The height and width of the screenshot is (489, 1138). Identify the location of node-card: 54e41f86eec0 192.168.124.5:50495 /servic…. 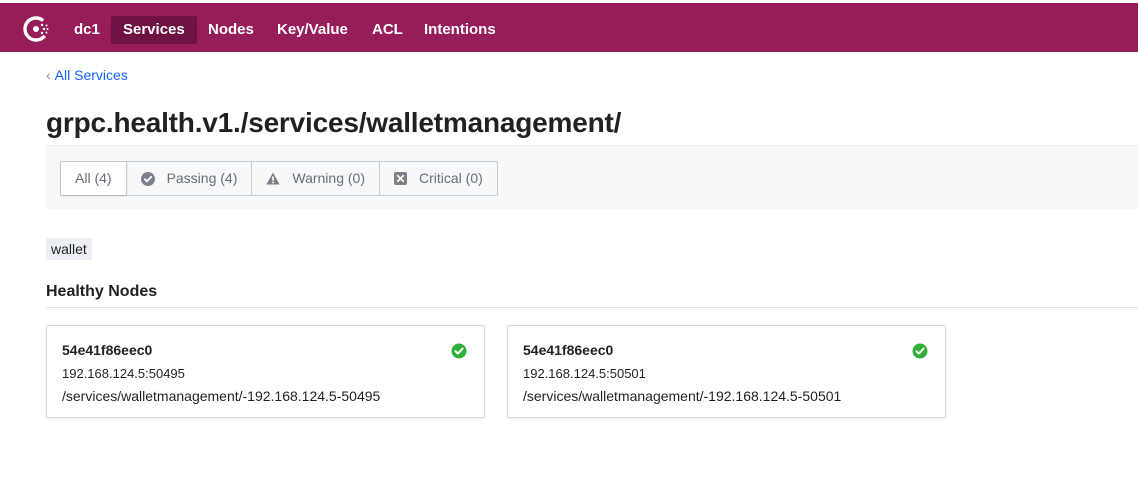
(265, 371).